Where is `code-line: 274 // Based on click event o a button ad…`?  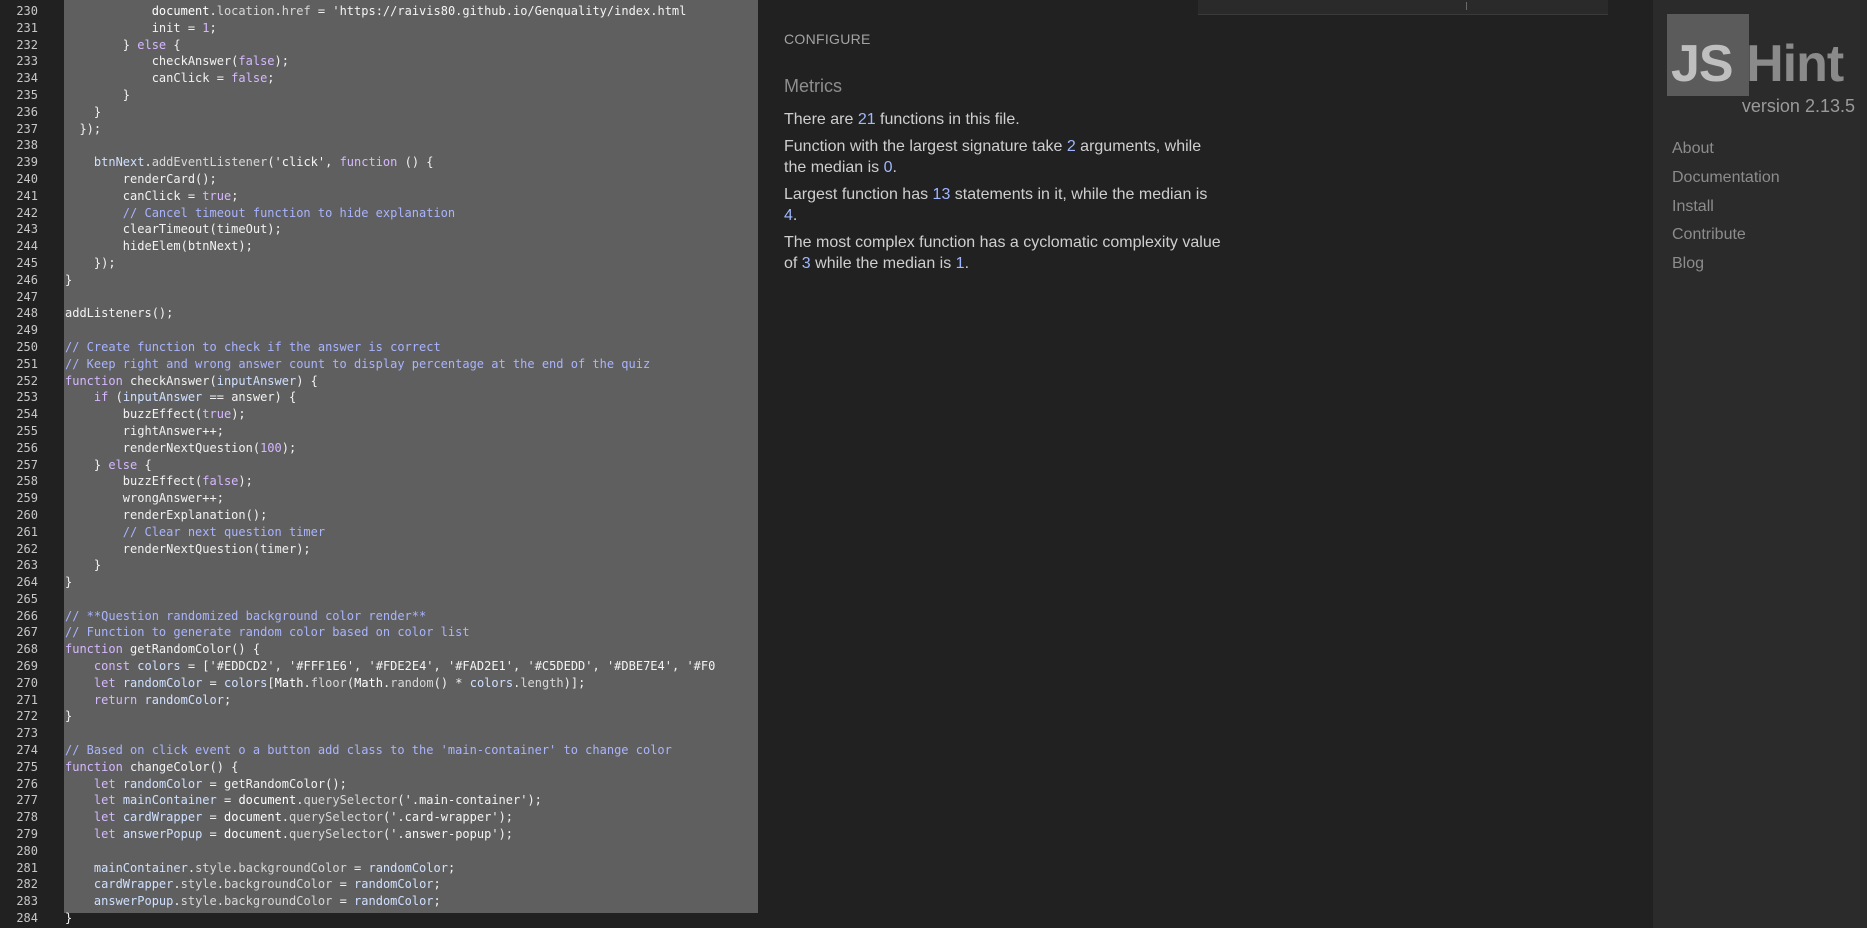
code-line: 274 // Based on click event o a button ad… is located at coordinates (379, 750).